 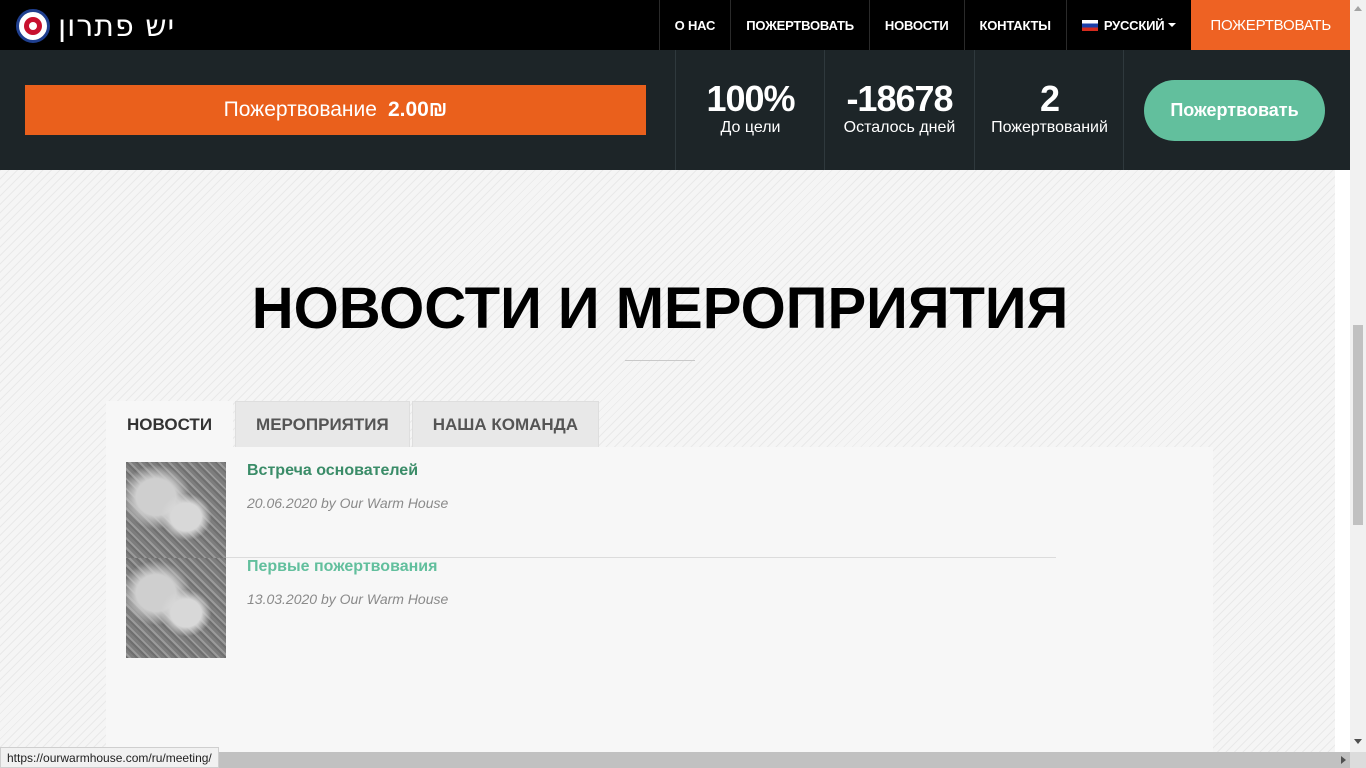 What do you see at coordinates (916, 25) in the screenshot?
I see `nav-news: НОВОСТИ` at bounding box center [916, 25].